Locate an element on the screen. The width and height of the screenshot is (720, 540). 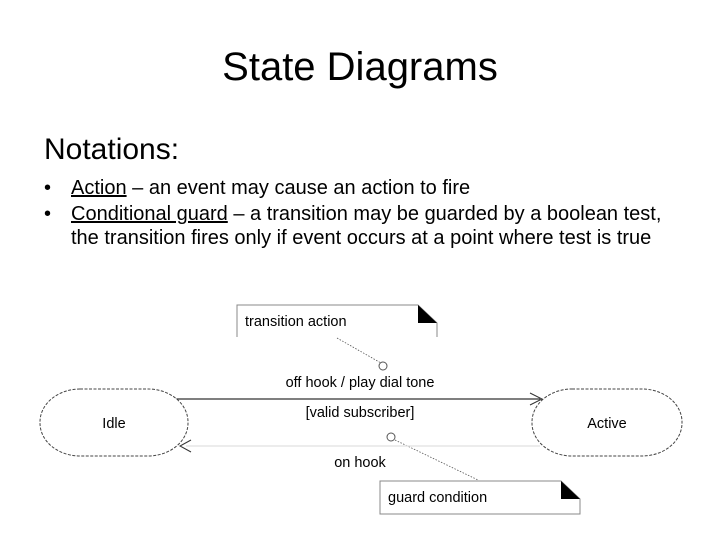
note-transition-action: transition action is located at coordinates (337, 320).